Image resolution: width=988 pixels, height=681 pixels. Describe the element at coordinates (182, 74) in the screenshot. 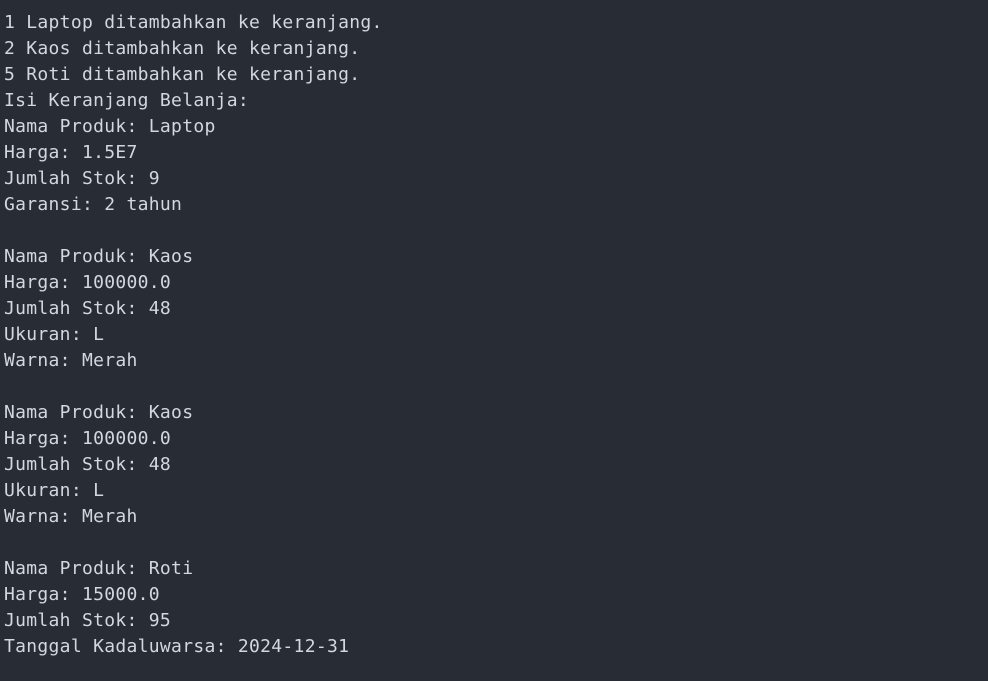

I see `output-line: 5 Roti ditambahkan ke keranjang.` at that location.